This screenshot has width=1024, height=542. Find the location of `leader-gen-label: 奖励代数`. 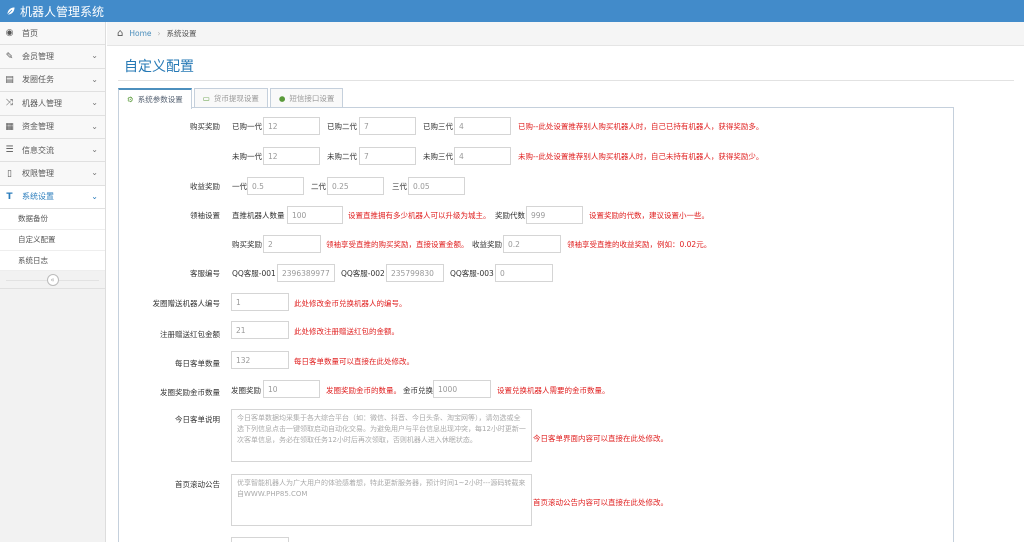

leader-gen-label: 奖励代数 is located at coordinates (510, 215).